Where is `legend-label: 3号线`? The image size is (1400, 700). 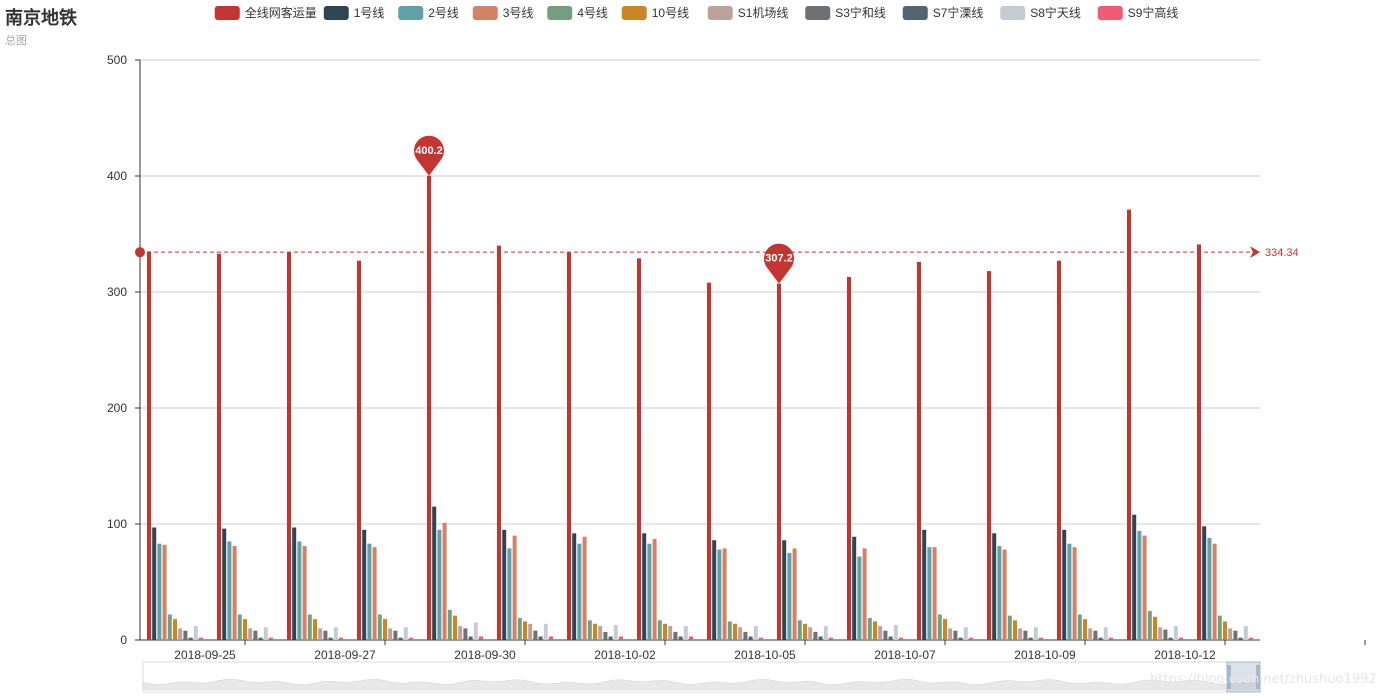 legend-label: 3号线 is located at coordinates (518, 13).